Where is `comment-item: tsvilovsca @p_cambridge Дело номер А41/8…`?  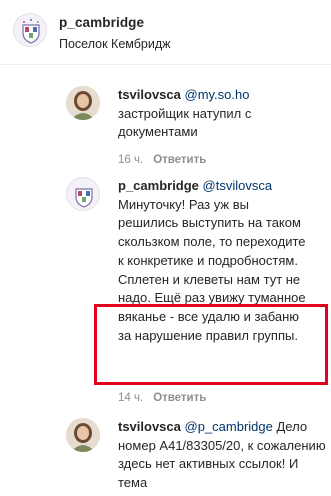
comment-item: tsvilovsca @p_cambridge Дело номер А41/8… is located at coordinates (197, 457).